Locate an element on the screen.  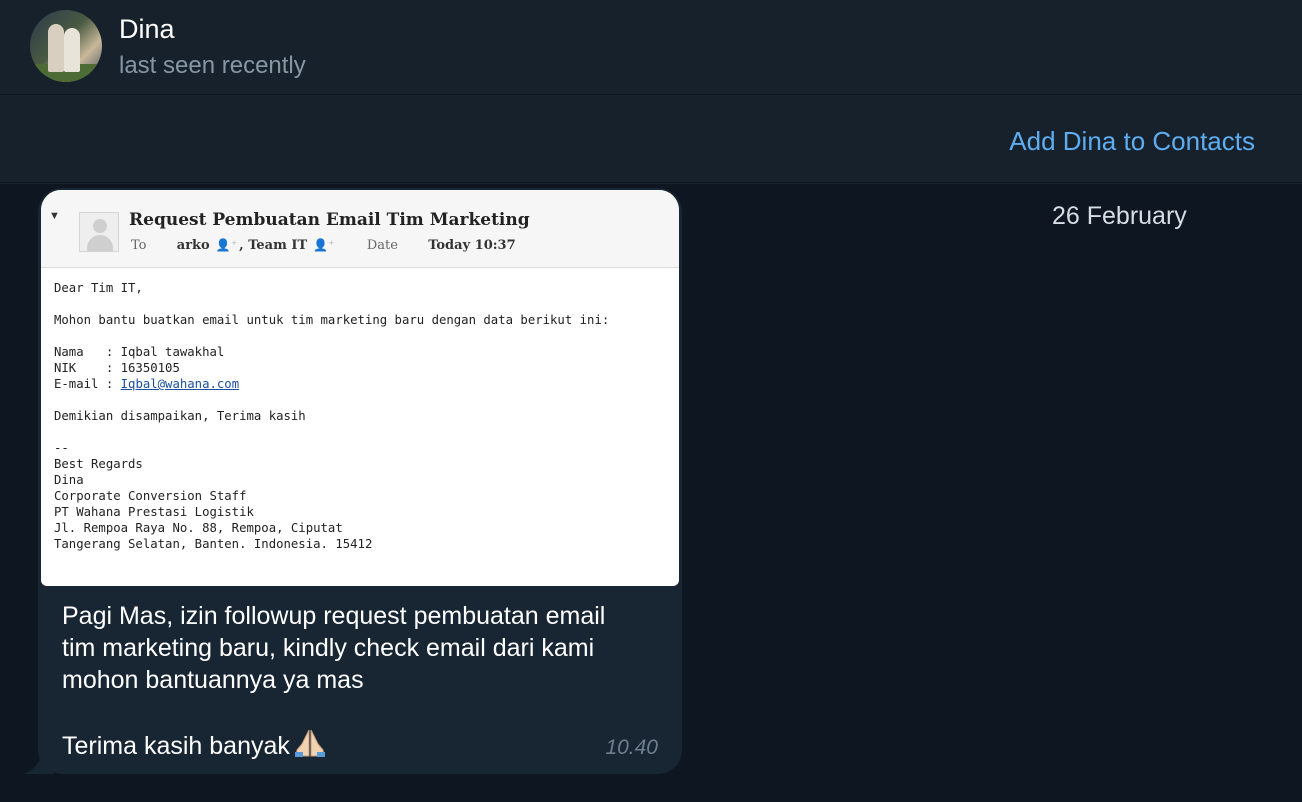
message-closing-text: Terima kasih banyak is located at coordinates (176, 746).